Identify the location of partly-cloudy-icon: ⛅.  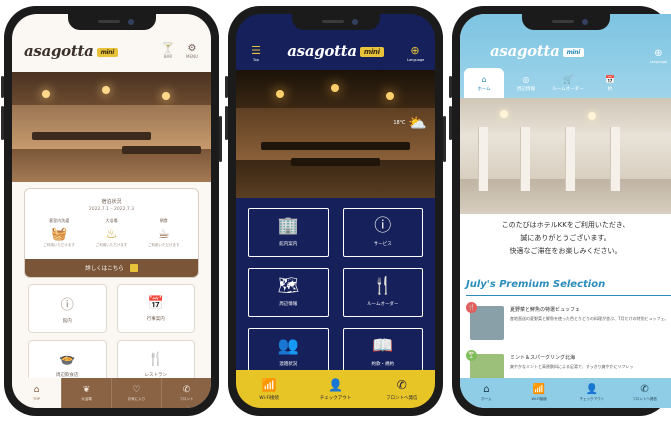
(417, 123).